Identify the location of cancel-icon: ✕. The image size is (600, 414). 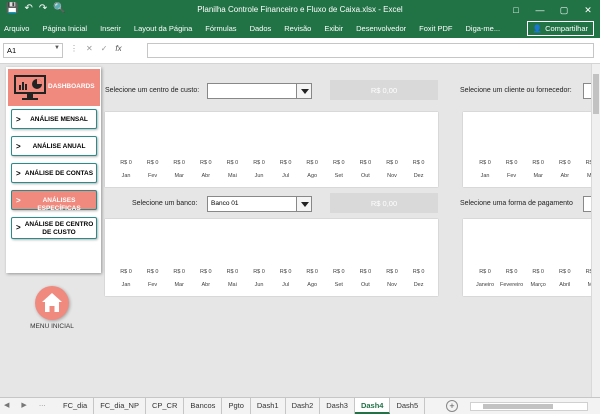
(89, 48).